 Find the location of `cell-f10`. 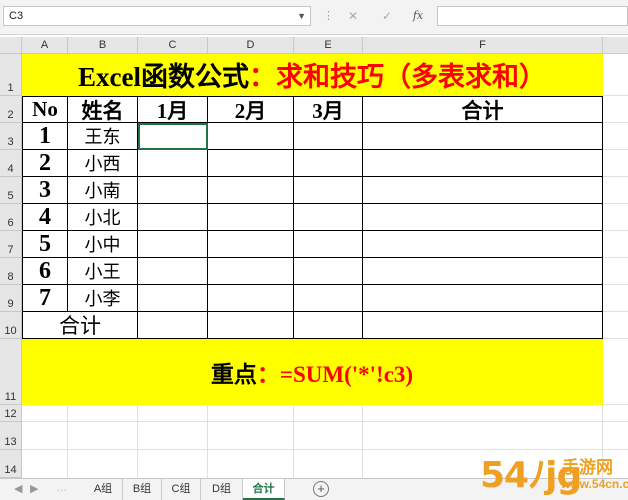

cell-f10 is located at coordinates (483, 325).